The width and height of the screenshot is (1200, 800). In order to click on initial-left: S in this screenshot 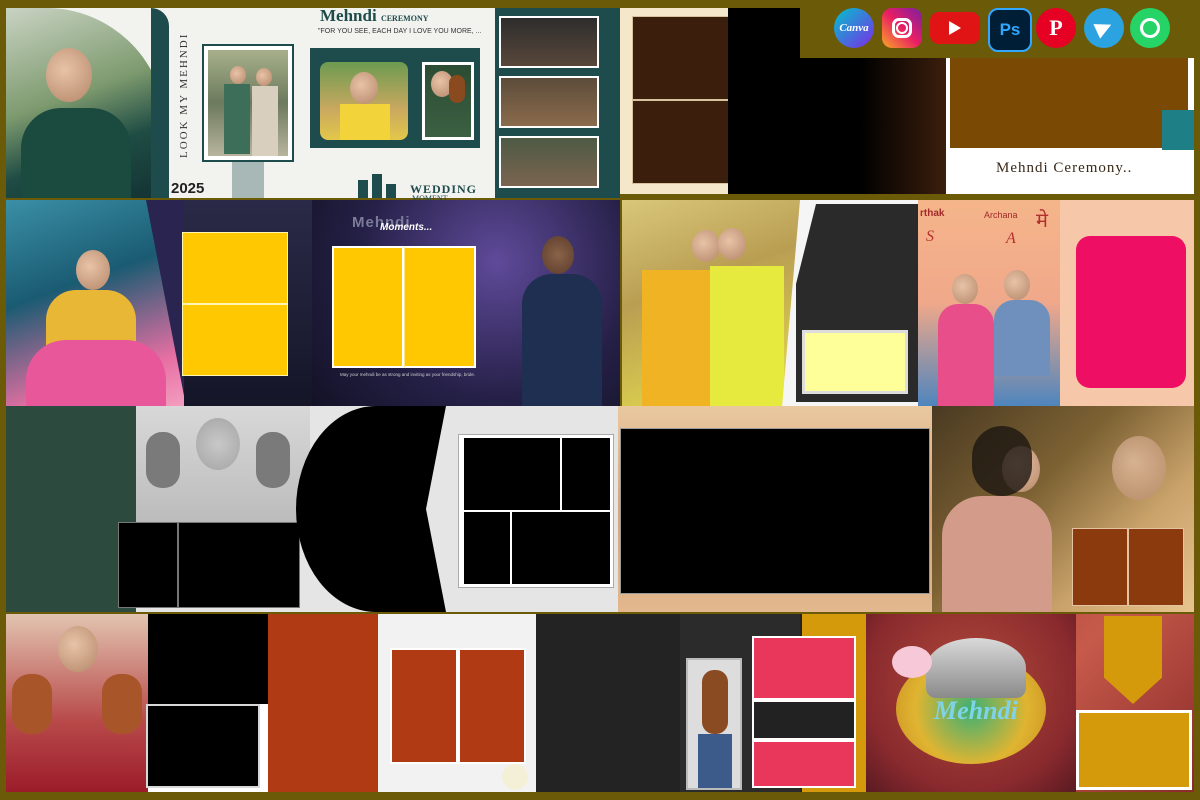, I will do `click(930, 236)`.